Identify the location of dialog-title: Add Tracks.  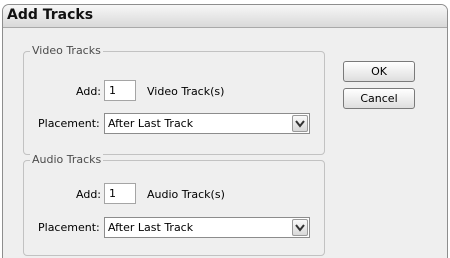
(50, 15).